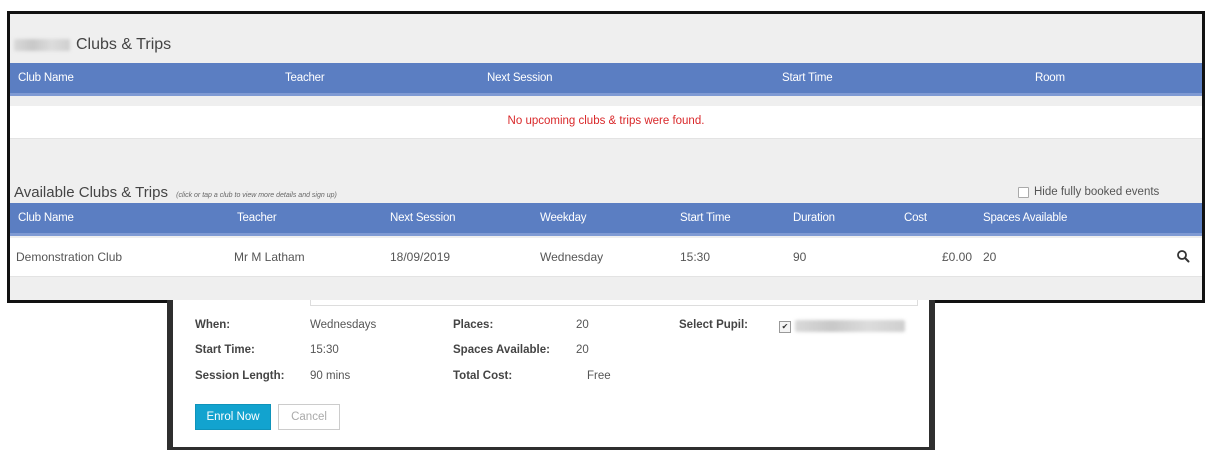  I want to click on available-title-text: Available Clubs & Trips, so click(91, 192).